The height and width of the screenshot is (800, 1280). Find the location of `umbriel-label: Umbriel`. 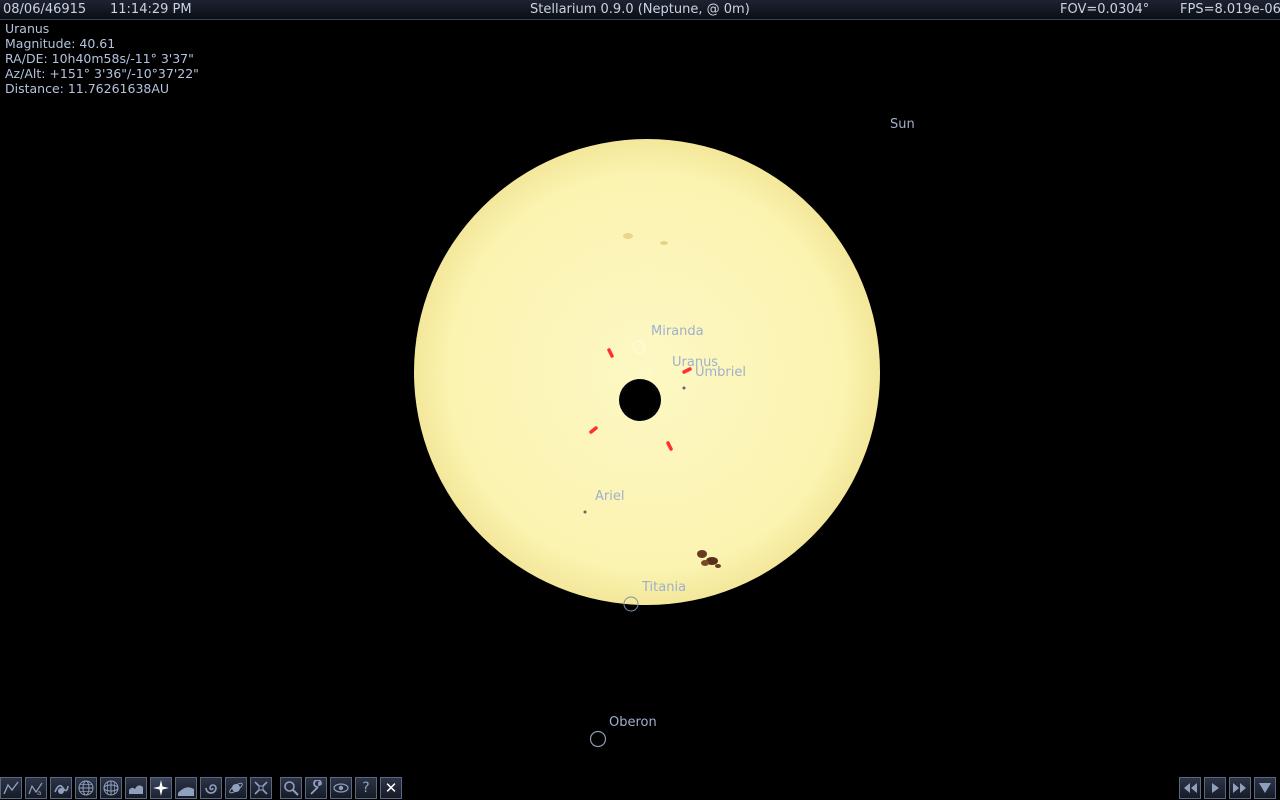

umbriel-label: Umbriel is located at coordinates (720, 372).